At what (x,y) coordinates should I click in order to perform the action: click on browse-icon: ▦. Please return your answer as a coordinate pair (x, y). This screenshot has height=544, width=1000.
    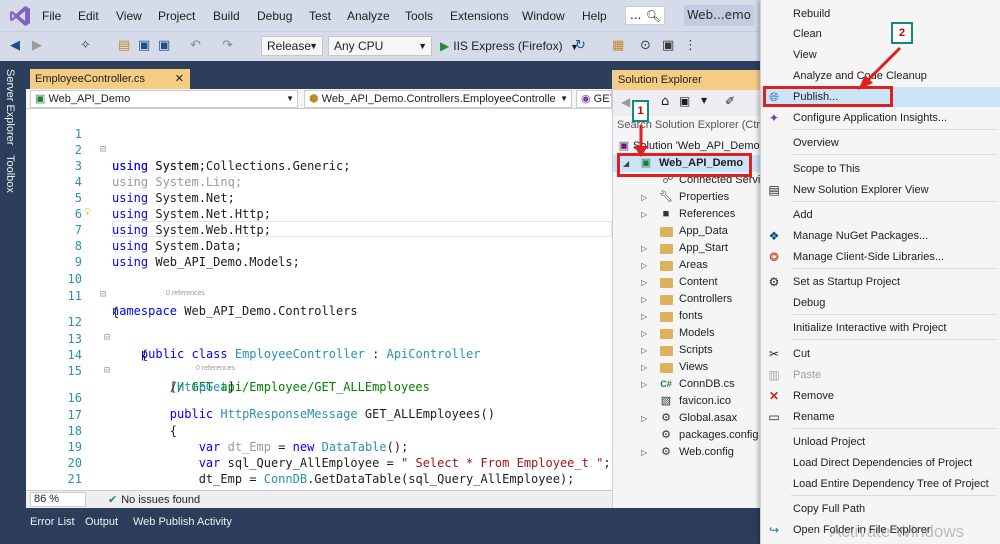
    Looking at the image, I should click on (618, 45).